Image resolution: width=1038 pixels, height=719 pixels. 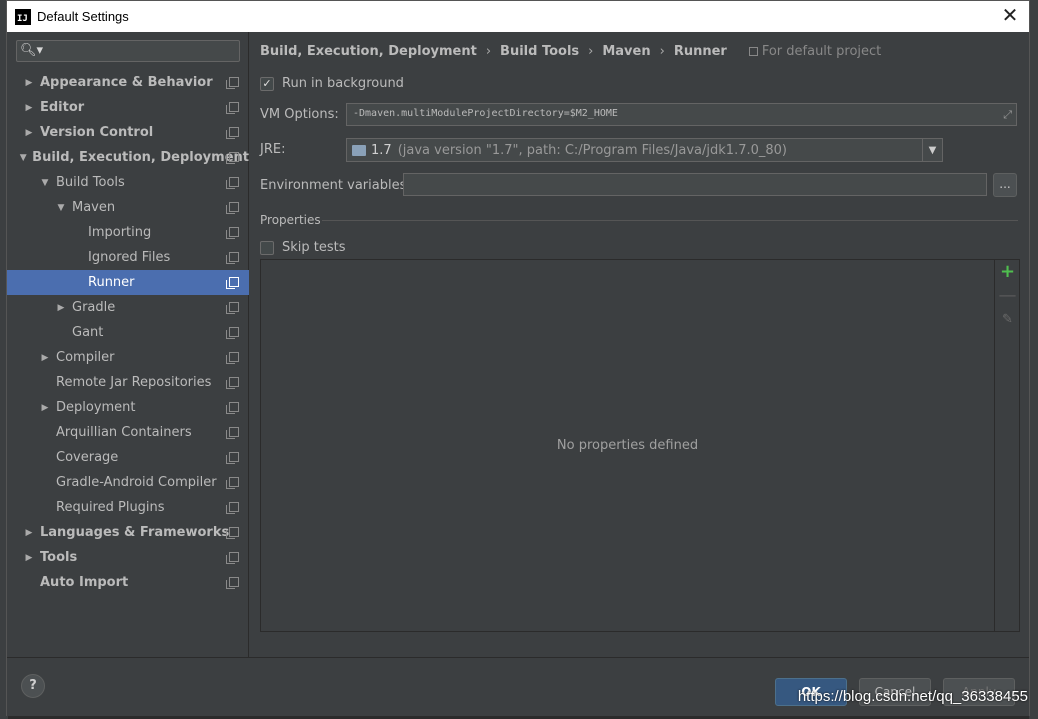 I want to click on tree-node-label: Ignored Files, so click(x=129, y=257).